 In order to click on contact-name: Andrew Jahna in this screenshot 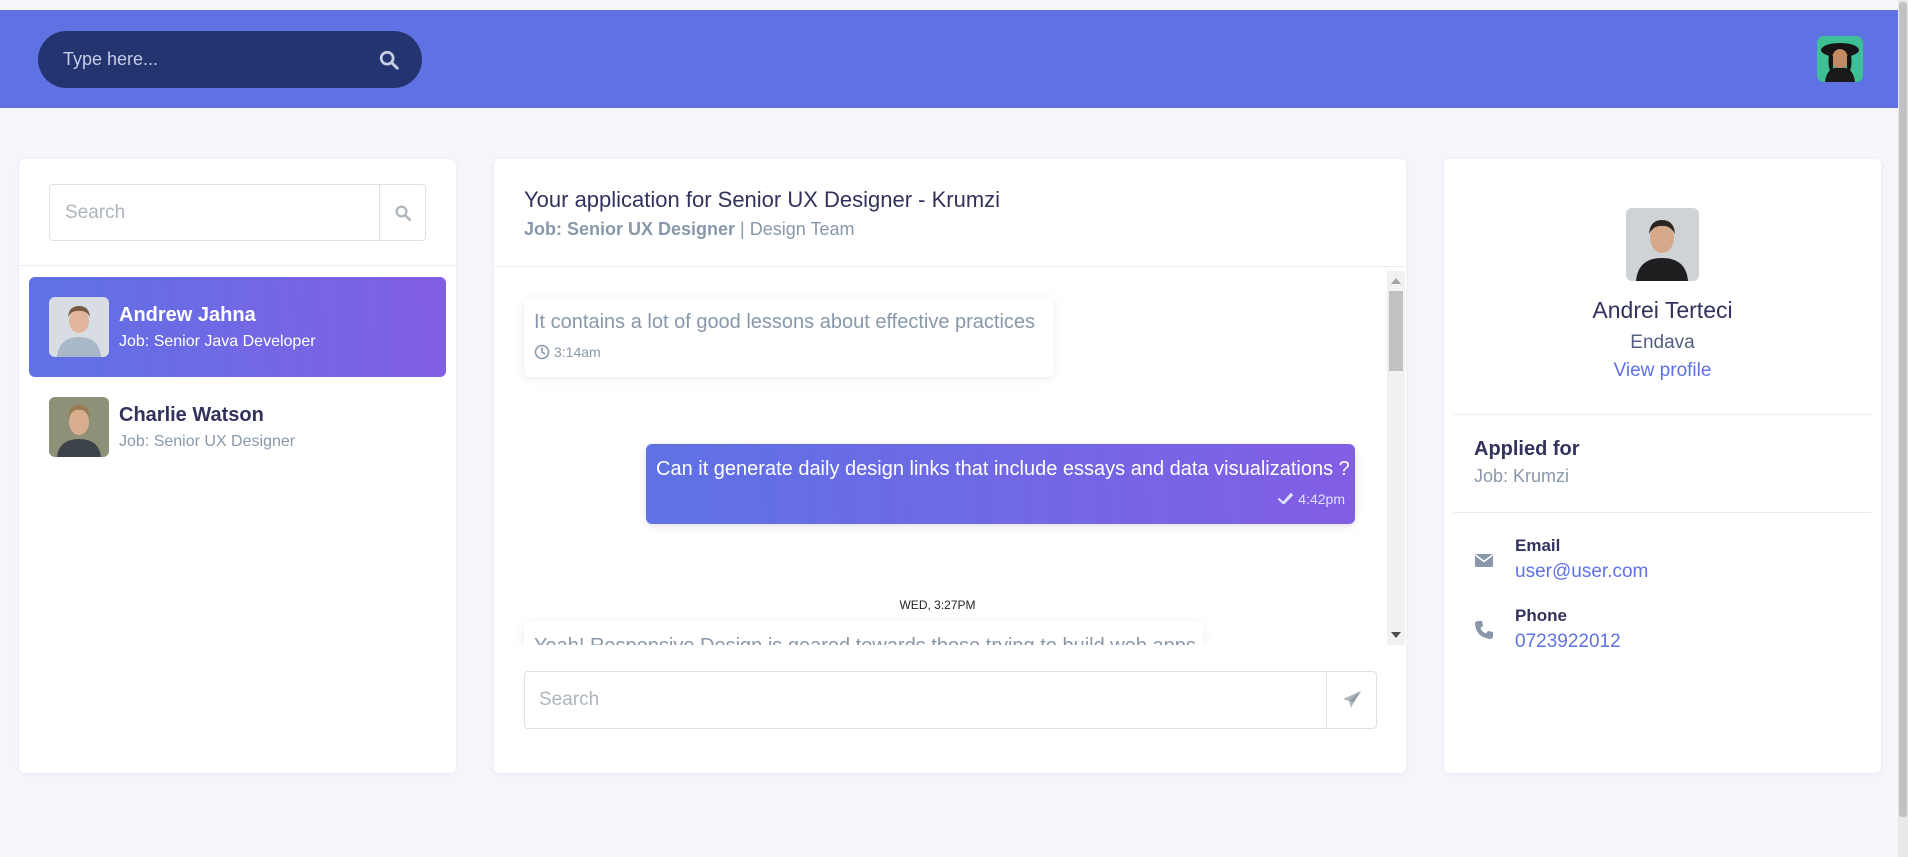, I will do `click(187, 314)`.